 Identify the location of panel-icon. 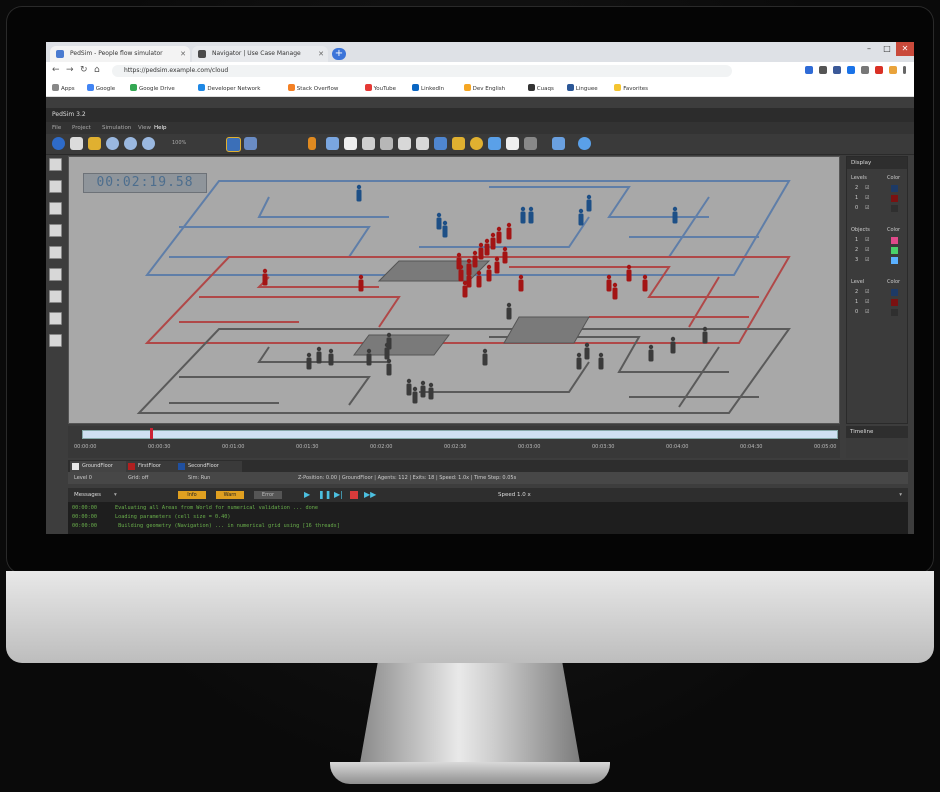
(440, 143).